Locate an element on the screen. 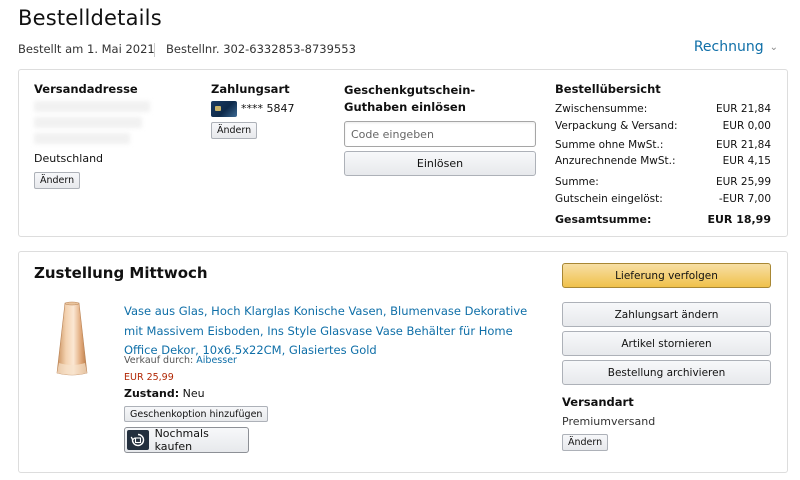 This screenshot has height=480, width=800. product-condition: Zustand: Neu is located at coordinates (164, 393).